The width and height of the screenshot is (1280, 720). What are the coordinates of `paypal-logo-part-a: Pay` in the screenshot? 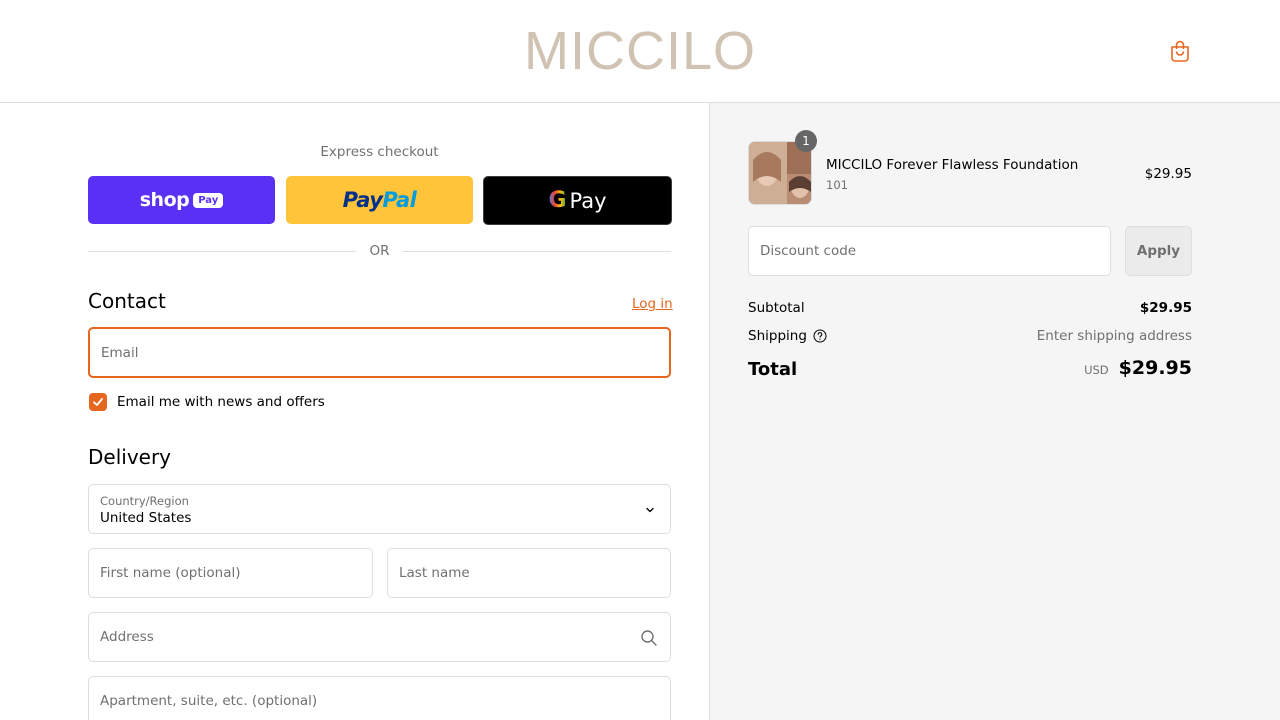 It's located at (362, 200).